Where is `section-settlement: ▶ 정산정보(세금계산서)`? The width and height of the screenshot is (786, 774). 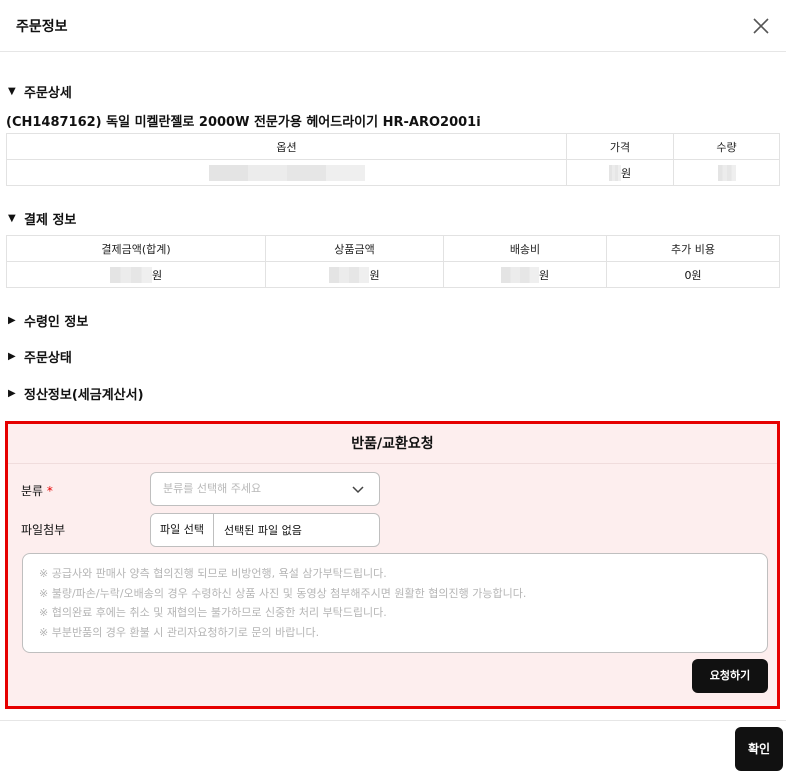 section-settlement: ▶ 정산정보(세금계산서) is located at coordinates (76, 393).